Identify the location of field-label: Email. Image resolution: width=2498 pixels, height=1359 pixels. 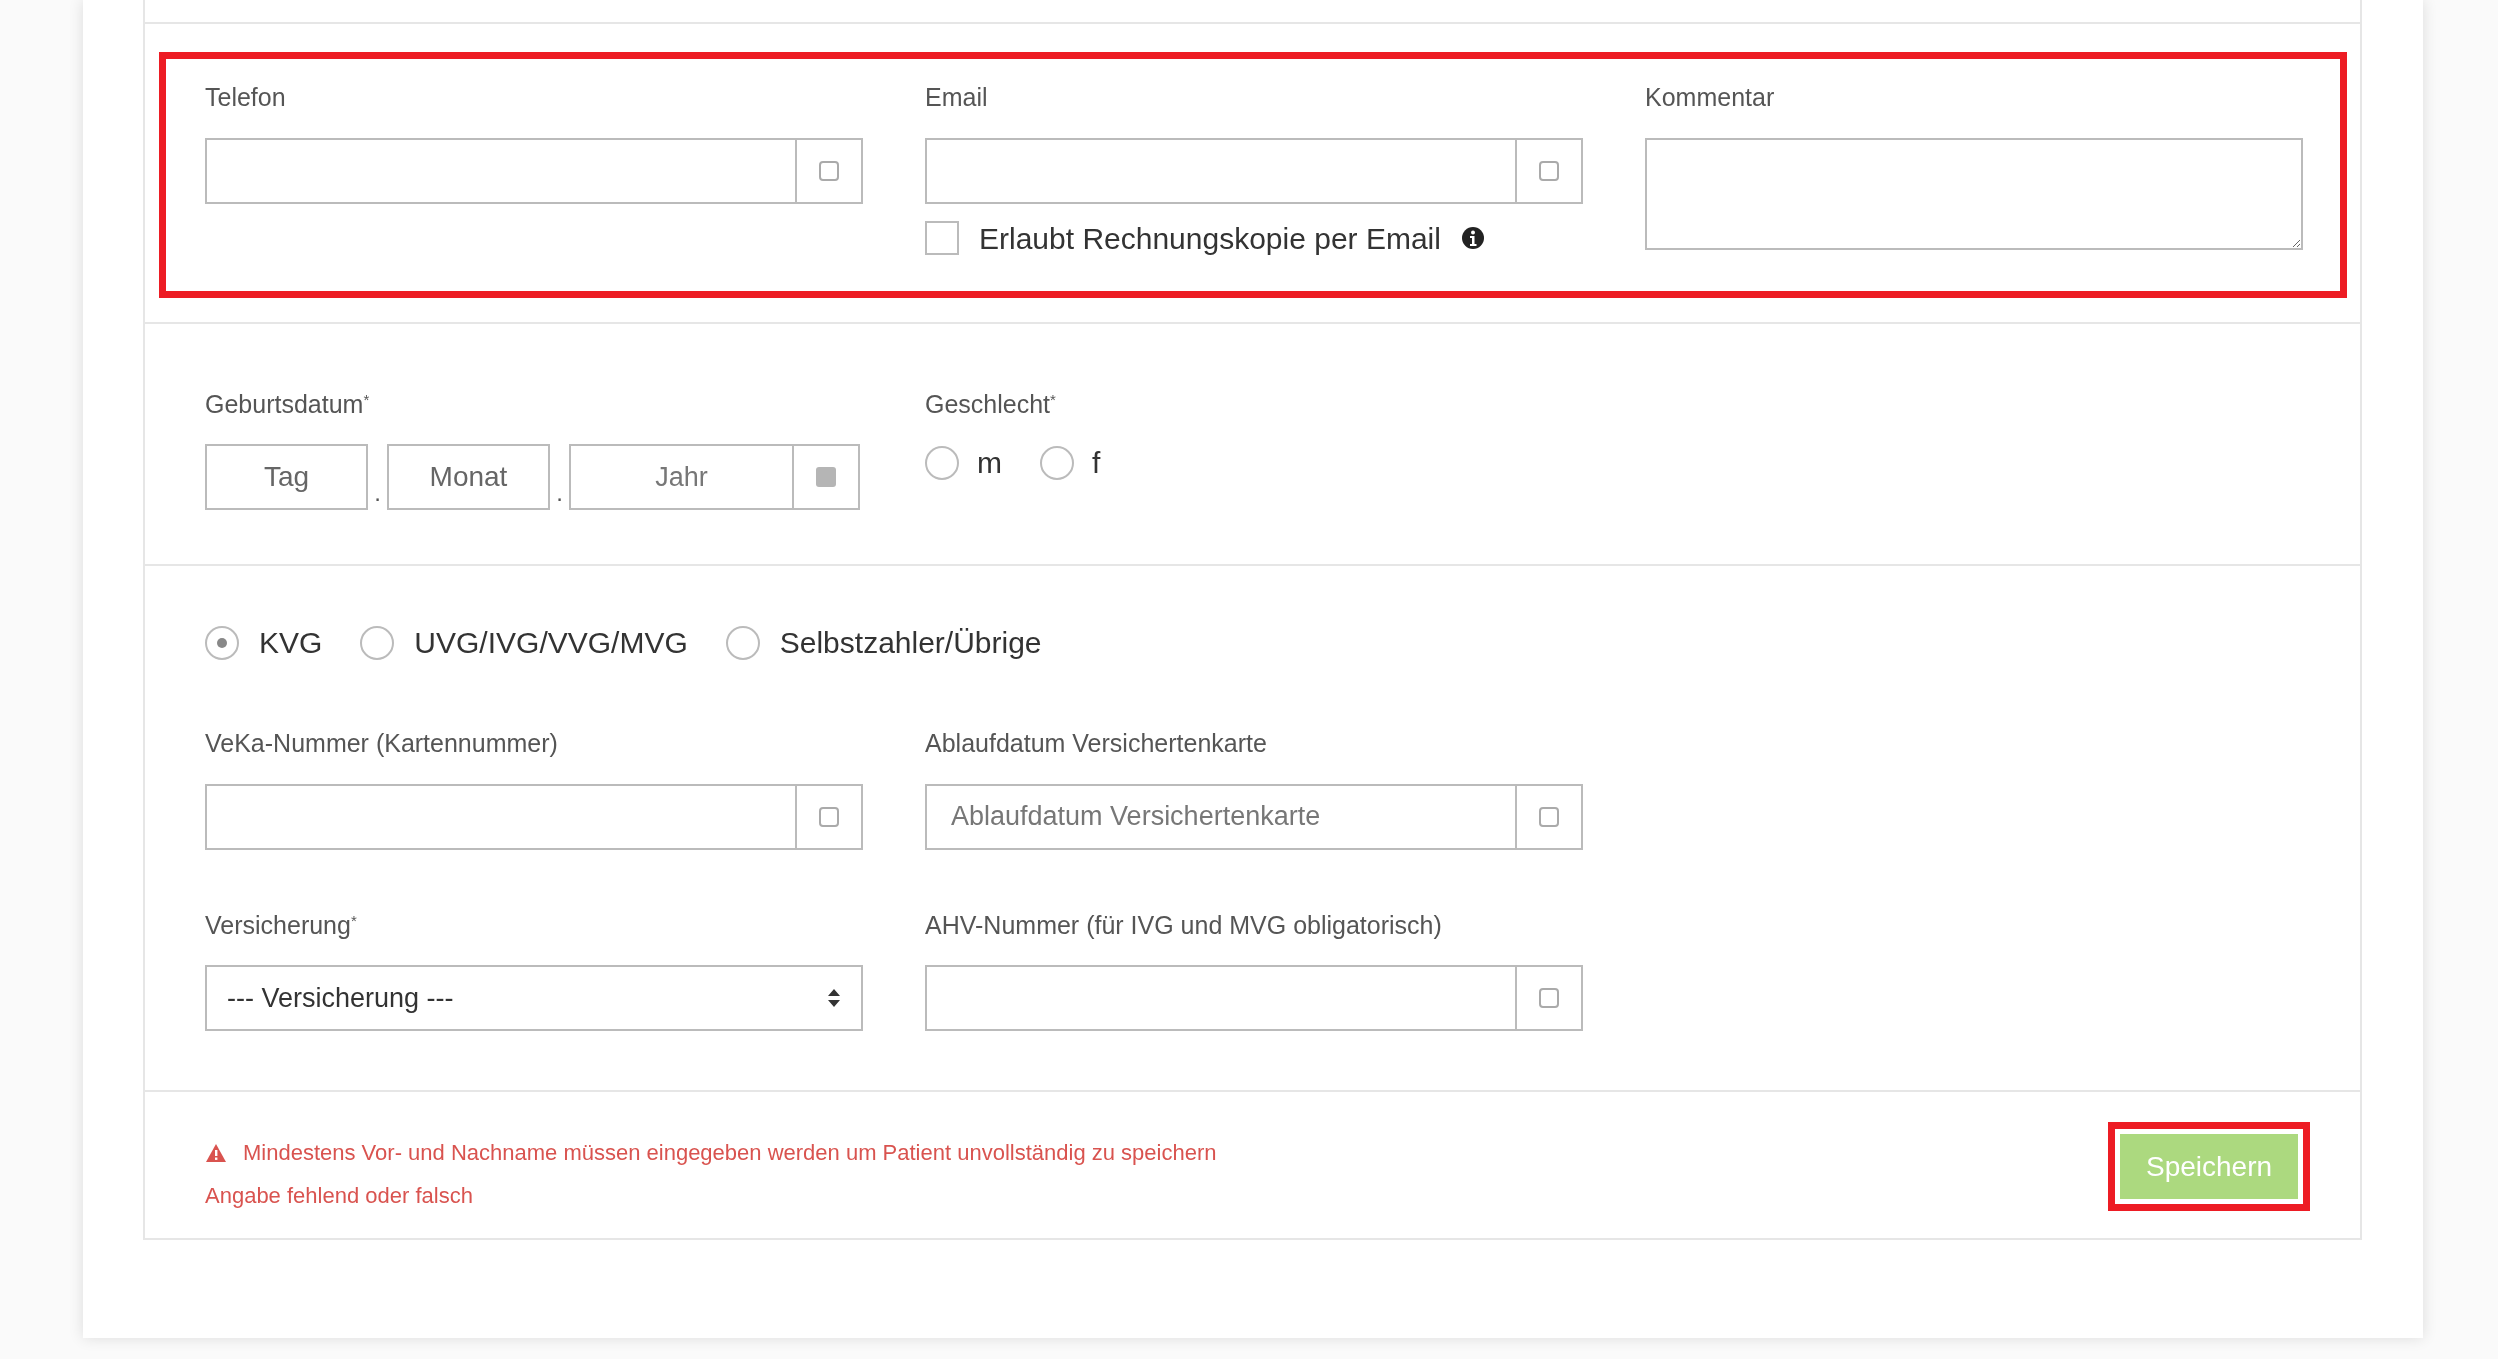
(956, 97).